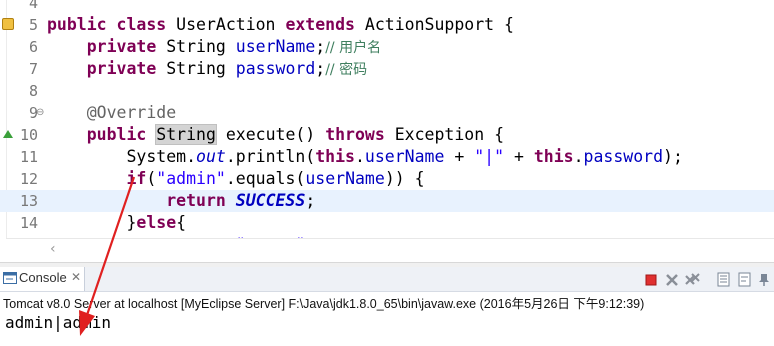 This screenshot has height=346, width=774. I want to click on code-token: .equals(, so click(265, 178).